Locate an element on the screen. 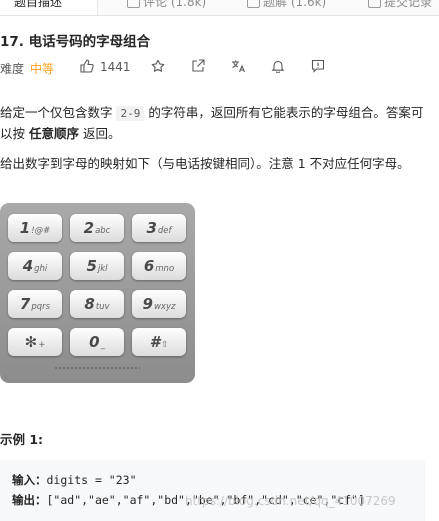 The image size is (439, 521). keypad-key: #⇧ is located at coordinates (159, 342).